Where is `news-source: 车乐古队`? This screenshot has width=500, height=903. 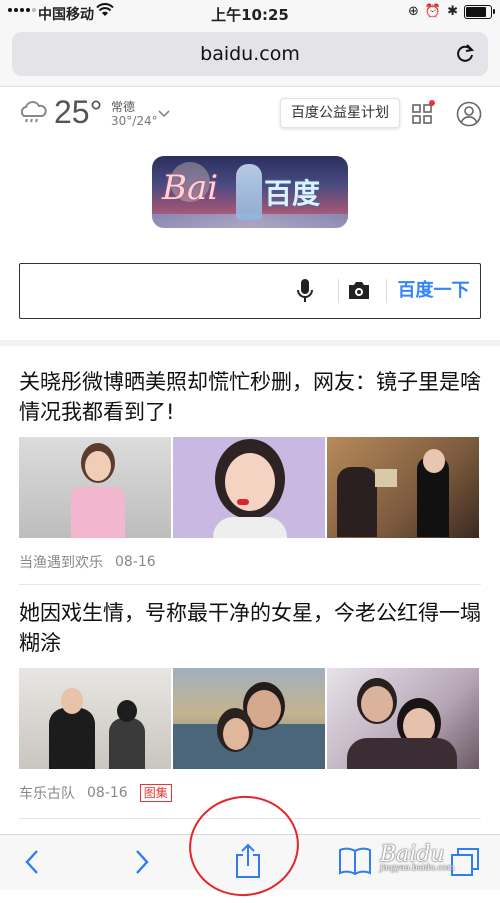 news-source: 车乐古队 is located at coordinates (47, 794).